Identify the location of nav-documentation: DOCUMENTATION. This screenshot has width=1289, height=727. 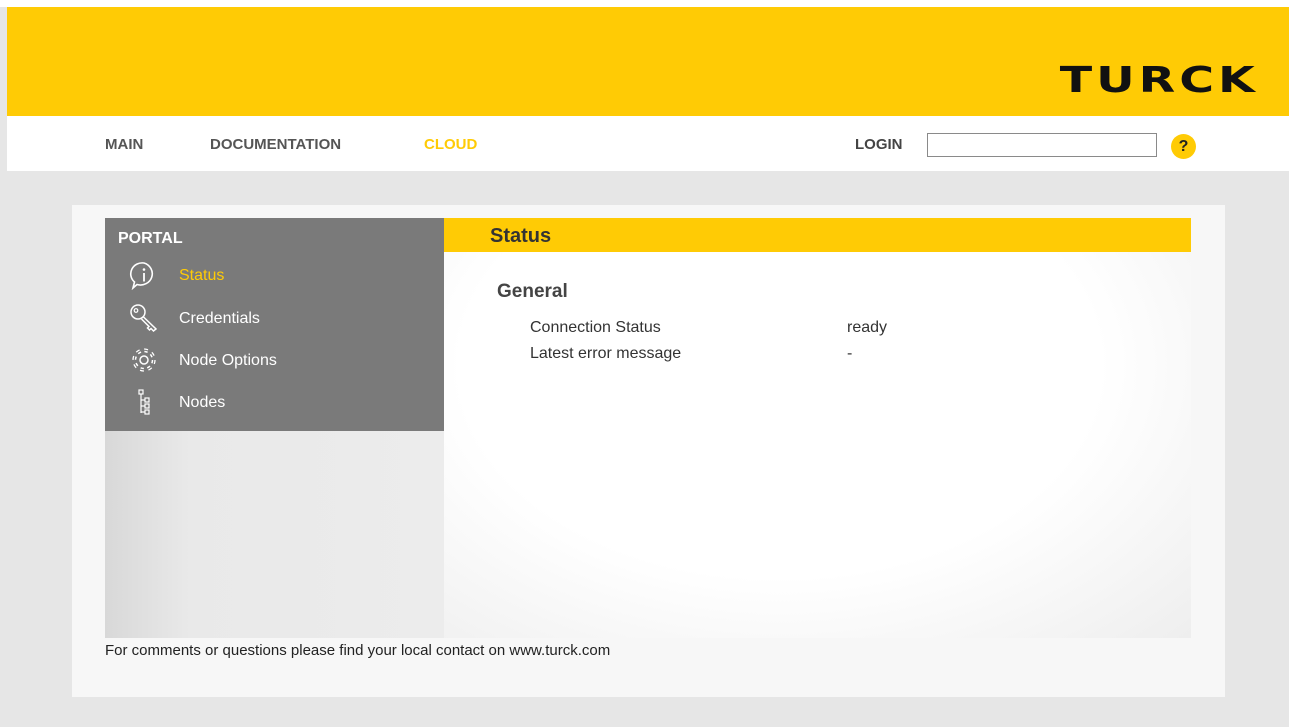
(275, 144).